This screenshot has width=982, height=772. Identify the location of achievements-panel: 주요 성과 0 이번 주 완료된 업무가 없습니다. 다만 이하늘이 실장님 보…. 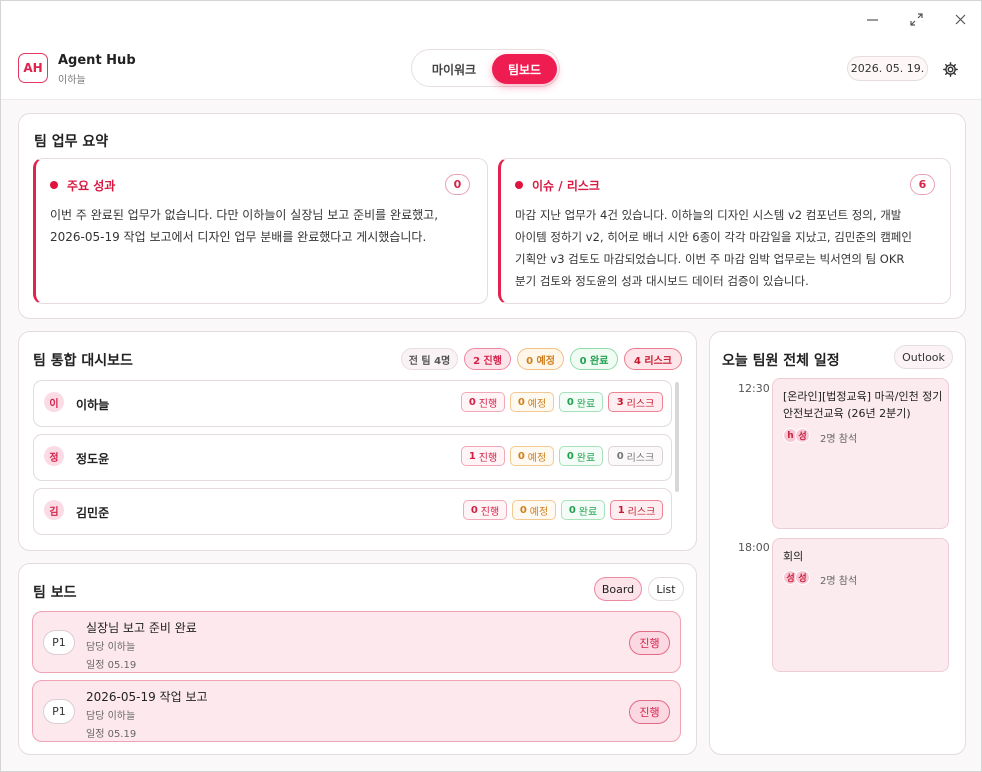
(260, 231).